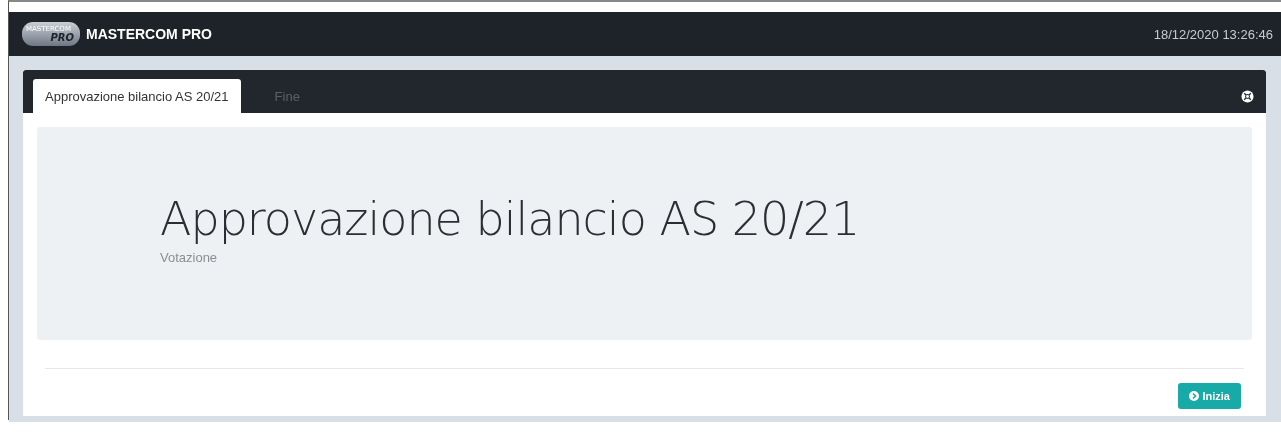  I want to click on start-button: Inizia, so click(1209, 396).